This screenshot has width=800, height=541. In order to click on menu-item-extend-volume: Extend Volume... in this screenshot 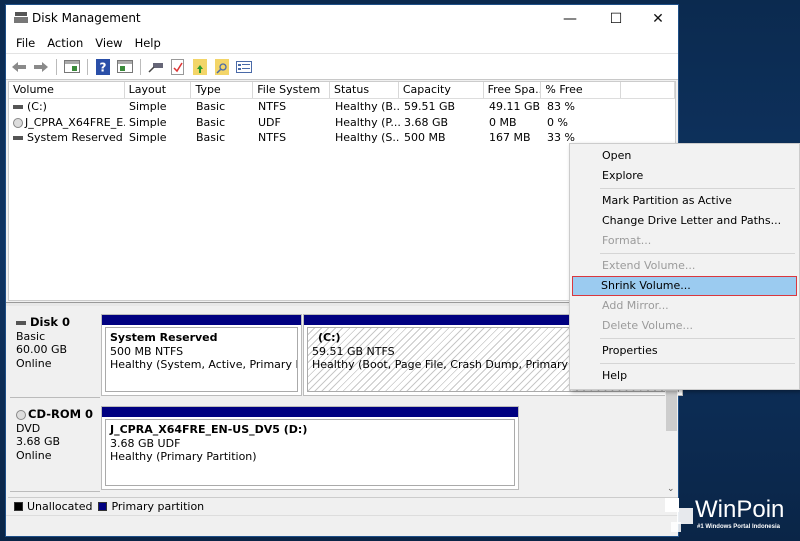, I will do `click(649, 265)`.